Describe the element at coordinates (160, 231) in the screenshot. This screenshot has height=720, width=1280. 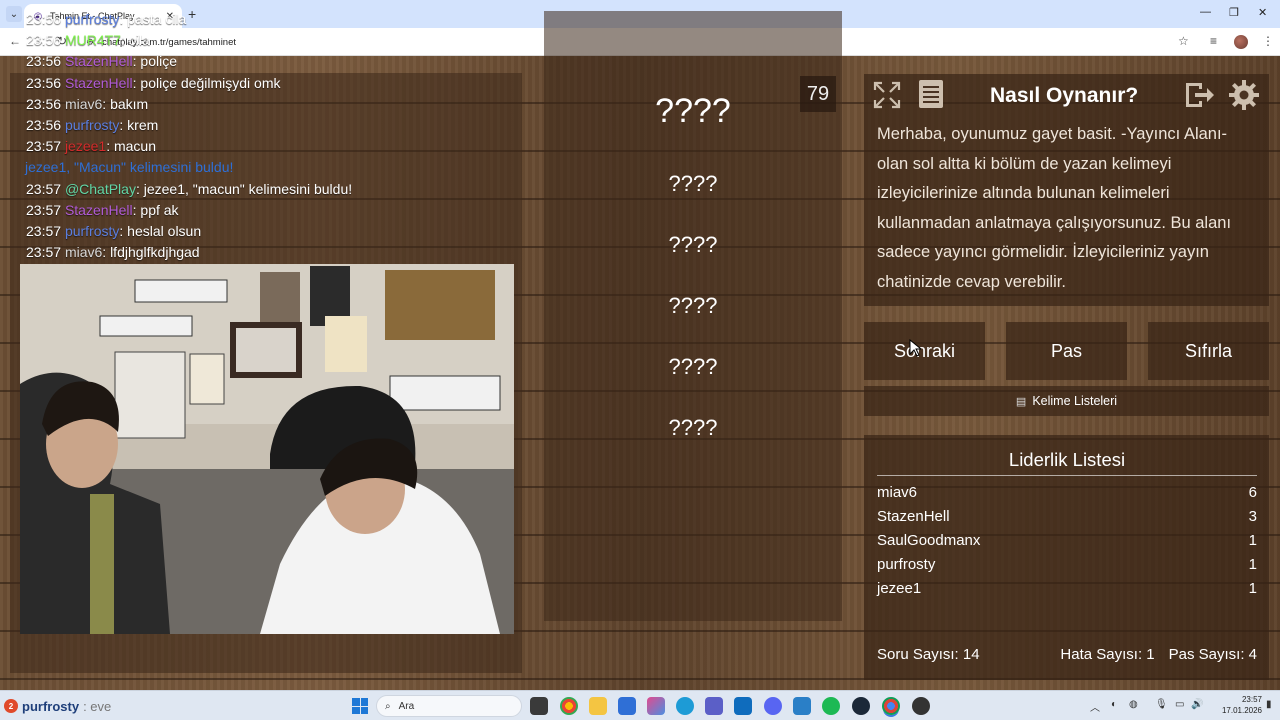
I see `chat-text: : heslal olsun` at that location.